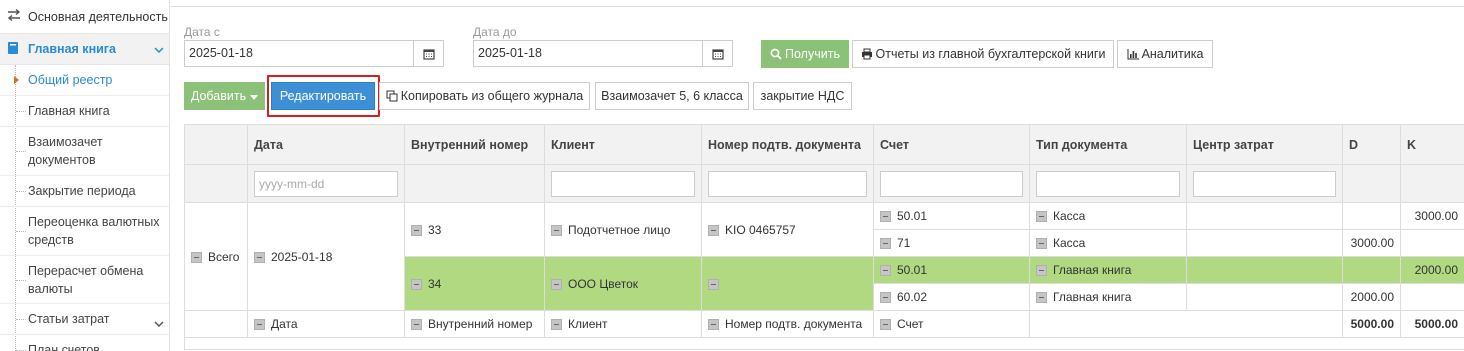 This screenshot has height=351, width=1464. Describe the element at coordinates (84, 80) in the screenshot. I see `sidebar-item-general-register: Общий реестр` at that location.